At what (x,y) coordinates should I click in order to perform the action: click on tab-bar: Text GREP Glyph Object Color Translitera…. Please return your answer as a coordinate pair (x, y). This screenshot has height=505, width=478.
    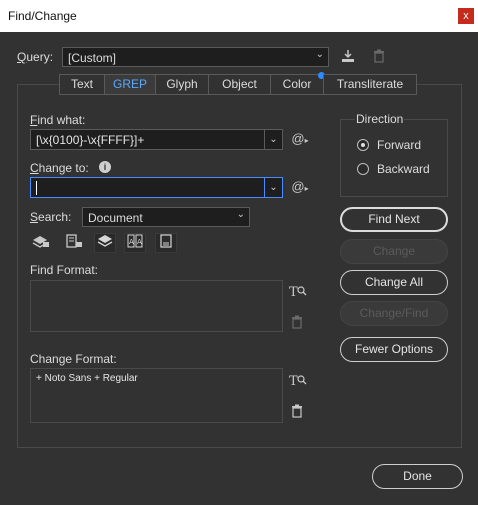
    Looking at the image, I should click on (238, 83).